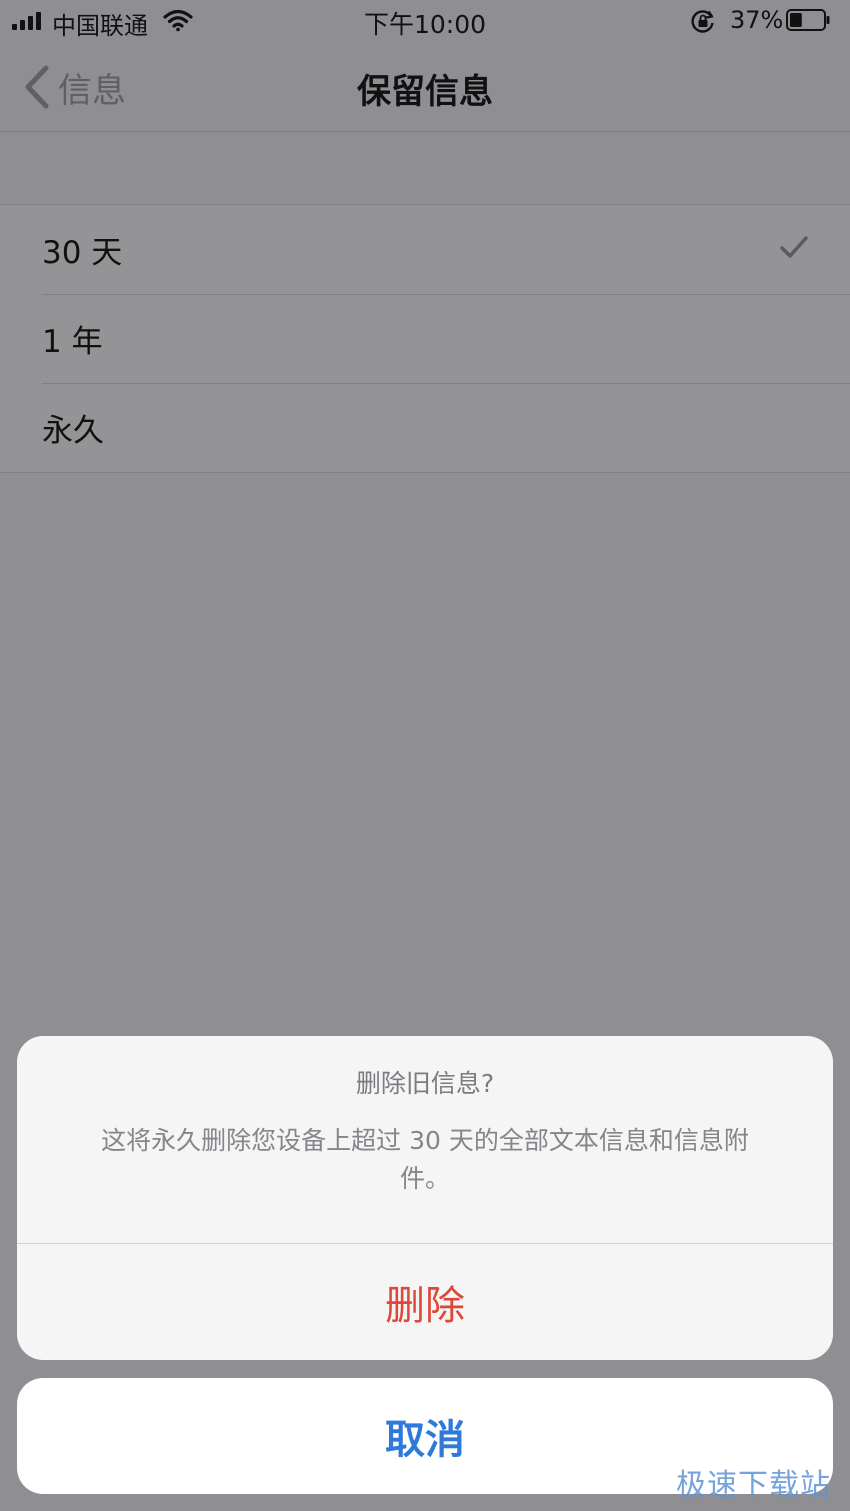 This screenshot has width=850, height=1511. What do you see at coordinates (702, 21) in the screenshot?
I see `orientation-lock-icon` at bounding box center [702, 21].